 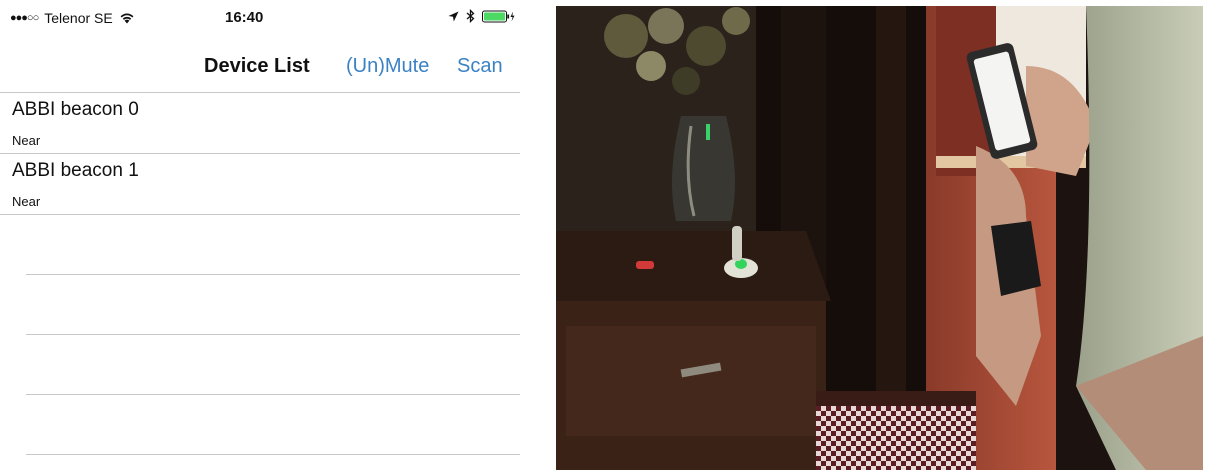 What do you see at coordinates (260, 123) in the screenshot?
I see `device-row: ABBI beacon 0 Near` at bounding box center [260, 123].